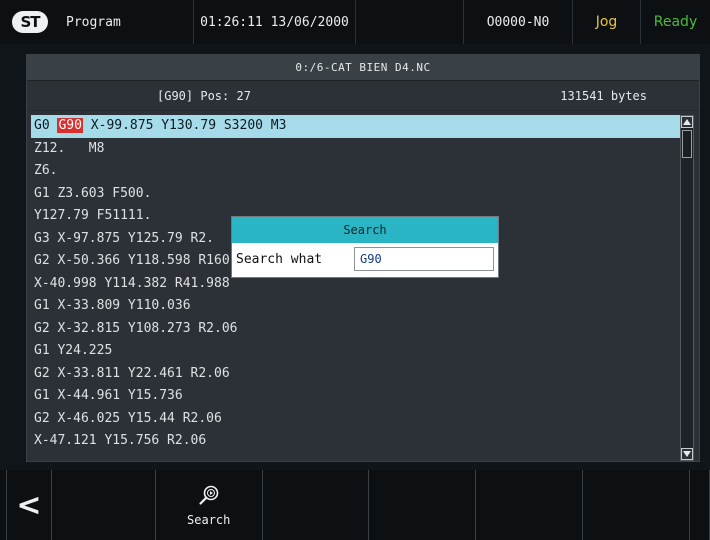  Describe the element at coordinates (209, 496) in the screenshot. I see `search-icon` at that location.